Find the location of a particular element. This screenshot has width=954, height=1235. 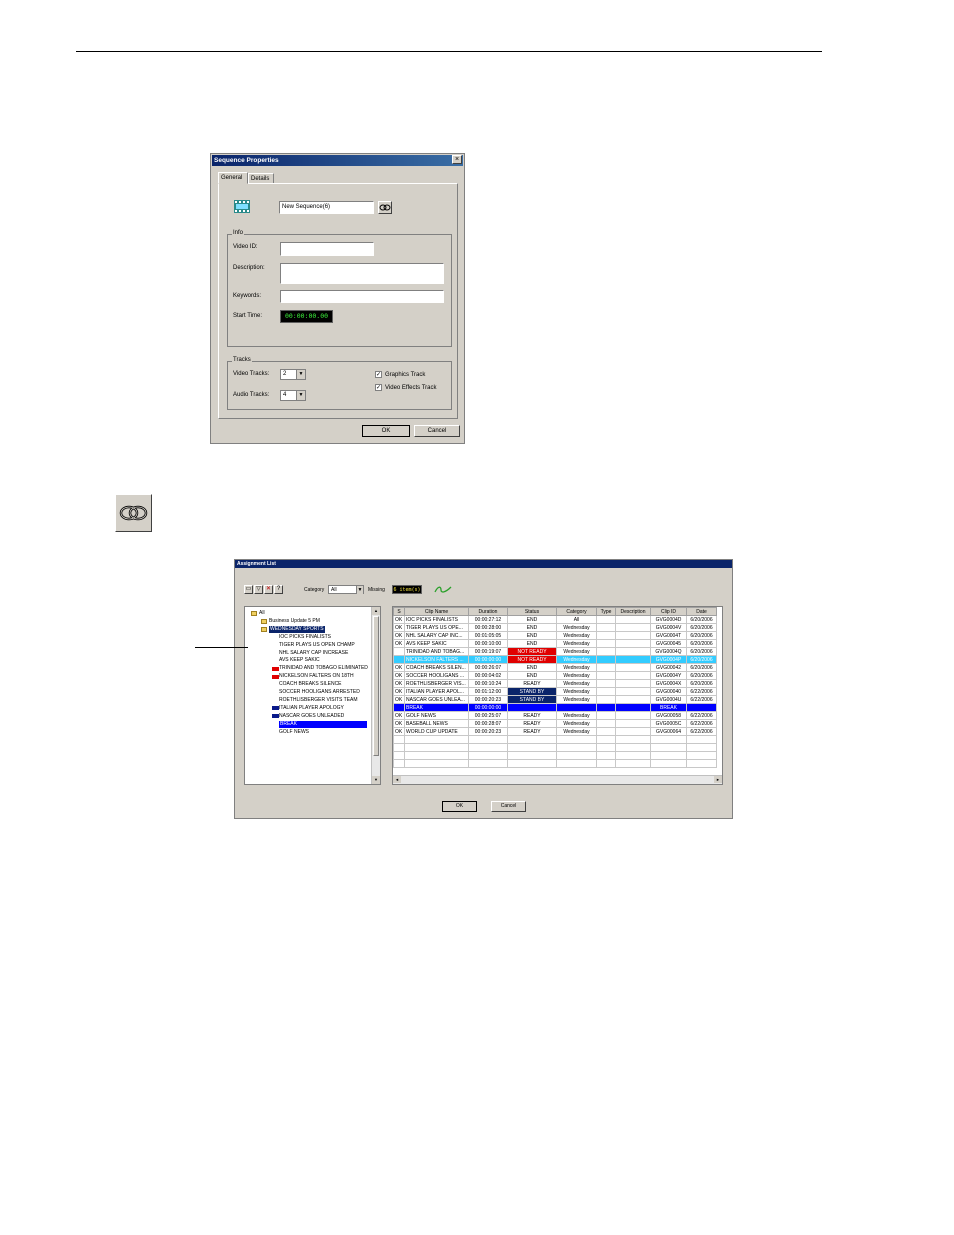

tree-item: NICKELSON FALTERS ON 18TH is located at coordinates (316, 676).